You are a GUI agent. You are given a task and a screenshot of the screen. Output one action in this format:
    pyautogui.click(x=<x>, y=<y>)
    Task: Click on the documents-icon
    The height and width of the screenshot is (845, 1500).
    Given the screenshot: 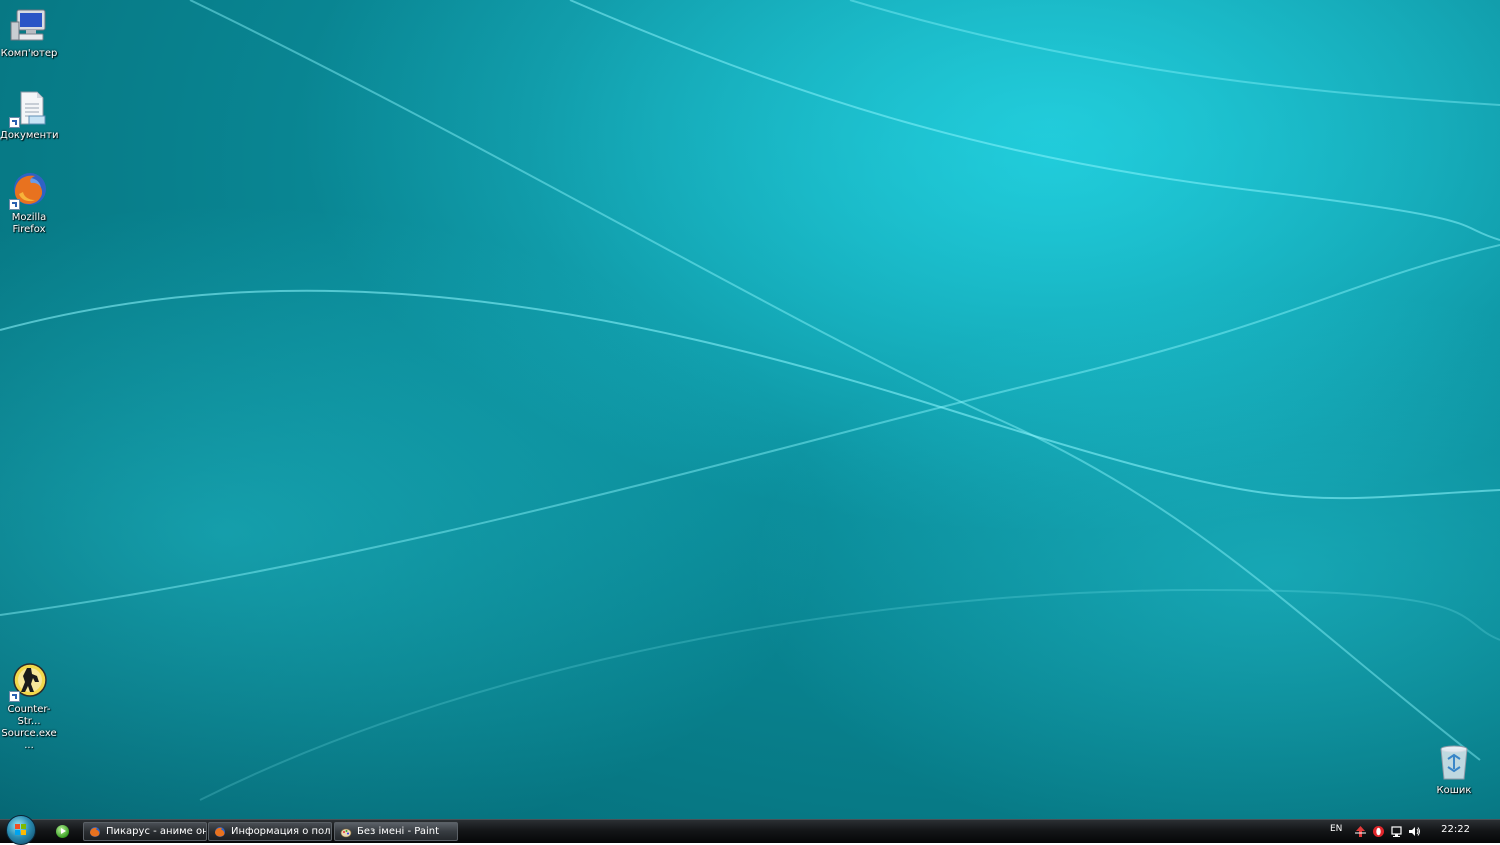 What is the action you would take?
    pyautogui.click(x=29, y=108)
    